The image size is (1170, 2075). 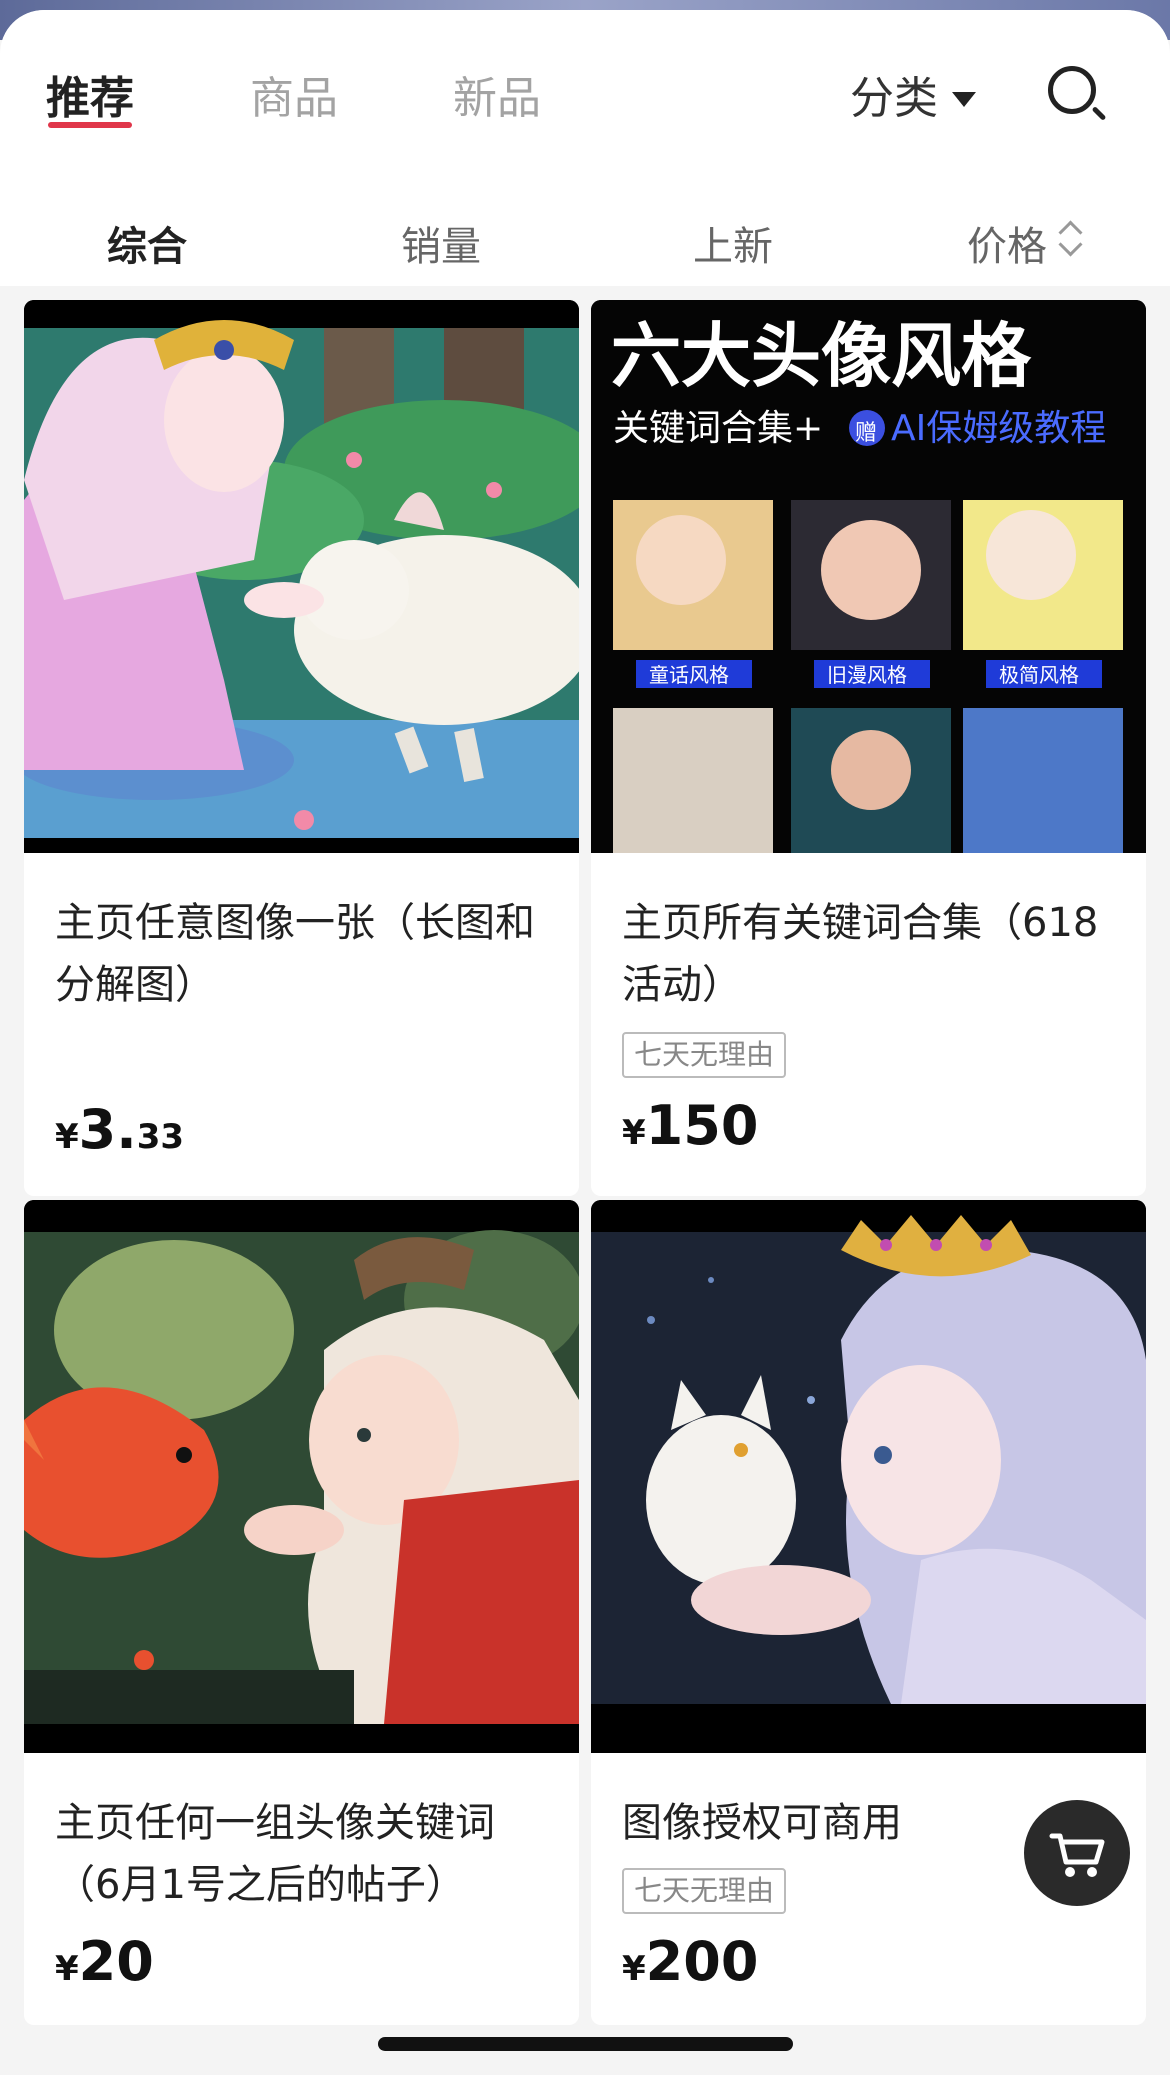 I want to click on image-subline-a: 关键词合集+, so click(x=718, y=428).